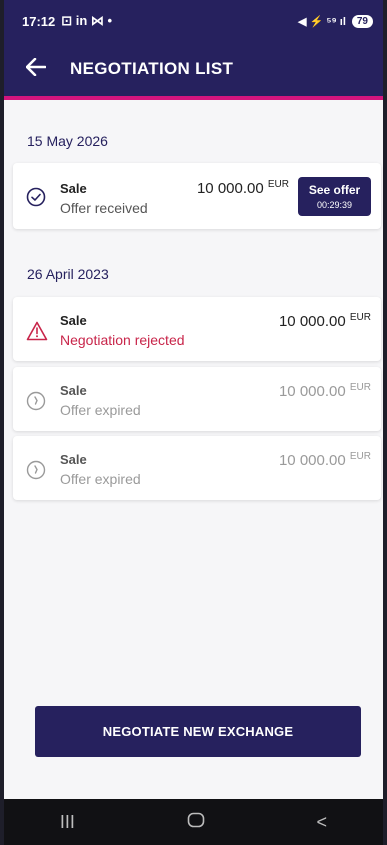  I want to click on battery-icon: 79, so click(362, 21).